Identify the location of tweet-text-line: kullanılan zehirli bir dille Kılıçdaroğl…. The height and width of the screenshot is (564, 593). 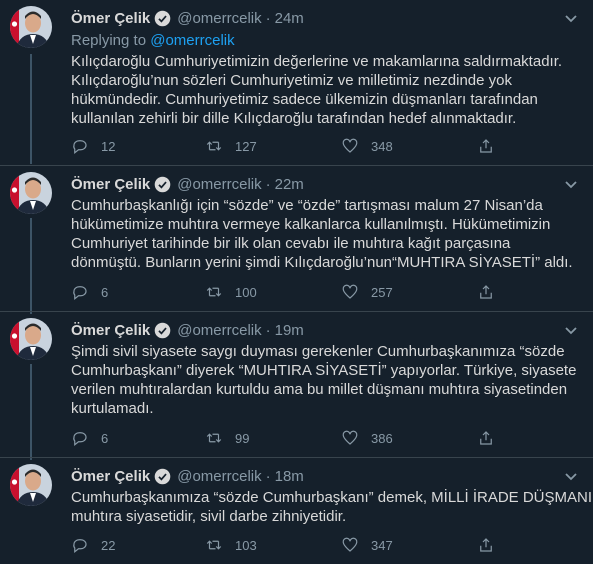
(294, 118).